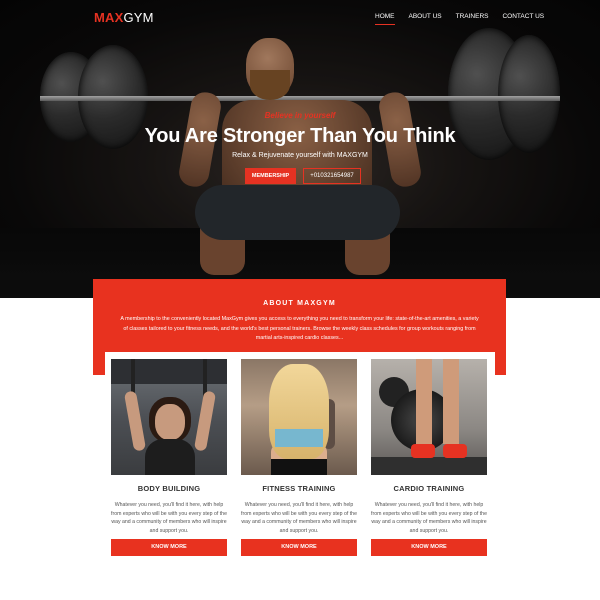  Describe the element at coordinates (138, 17) in the screenshot. I see `logo-gym-text: GYM` at that location.